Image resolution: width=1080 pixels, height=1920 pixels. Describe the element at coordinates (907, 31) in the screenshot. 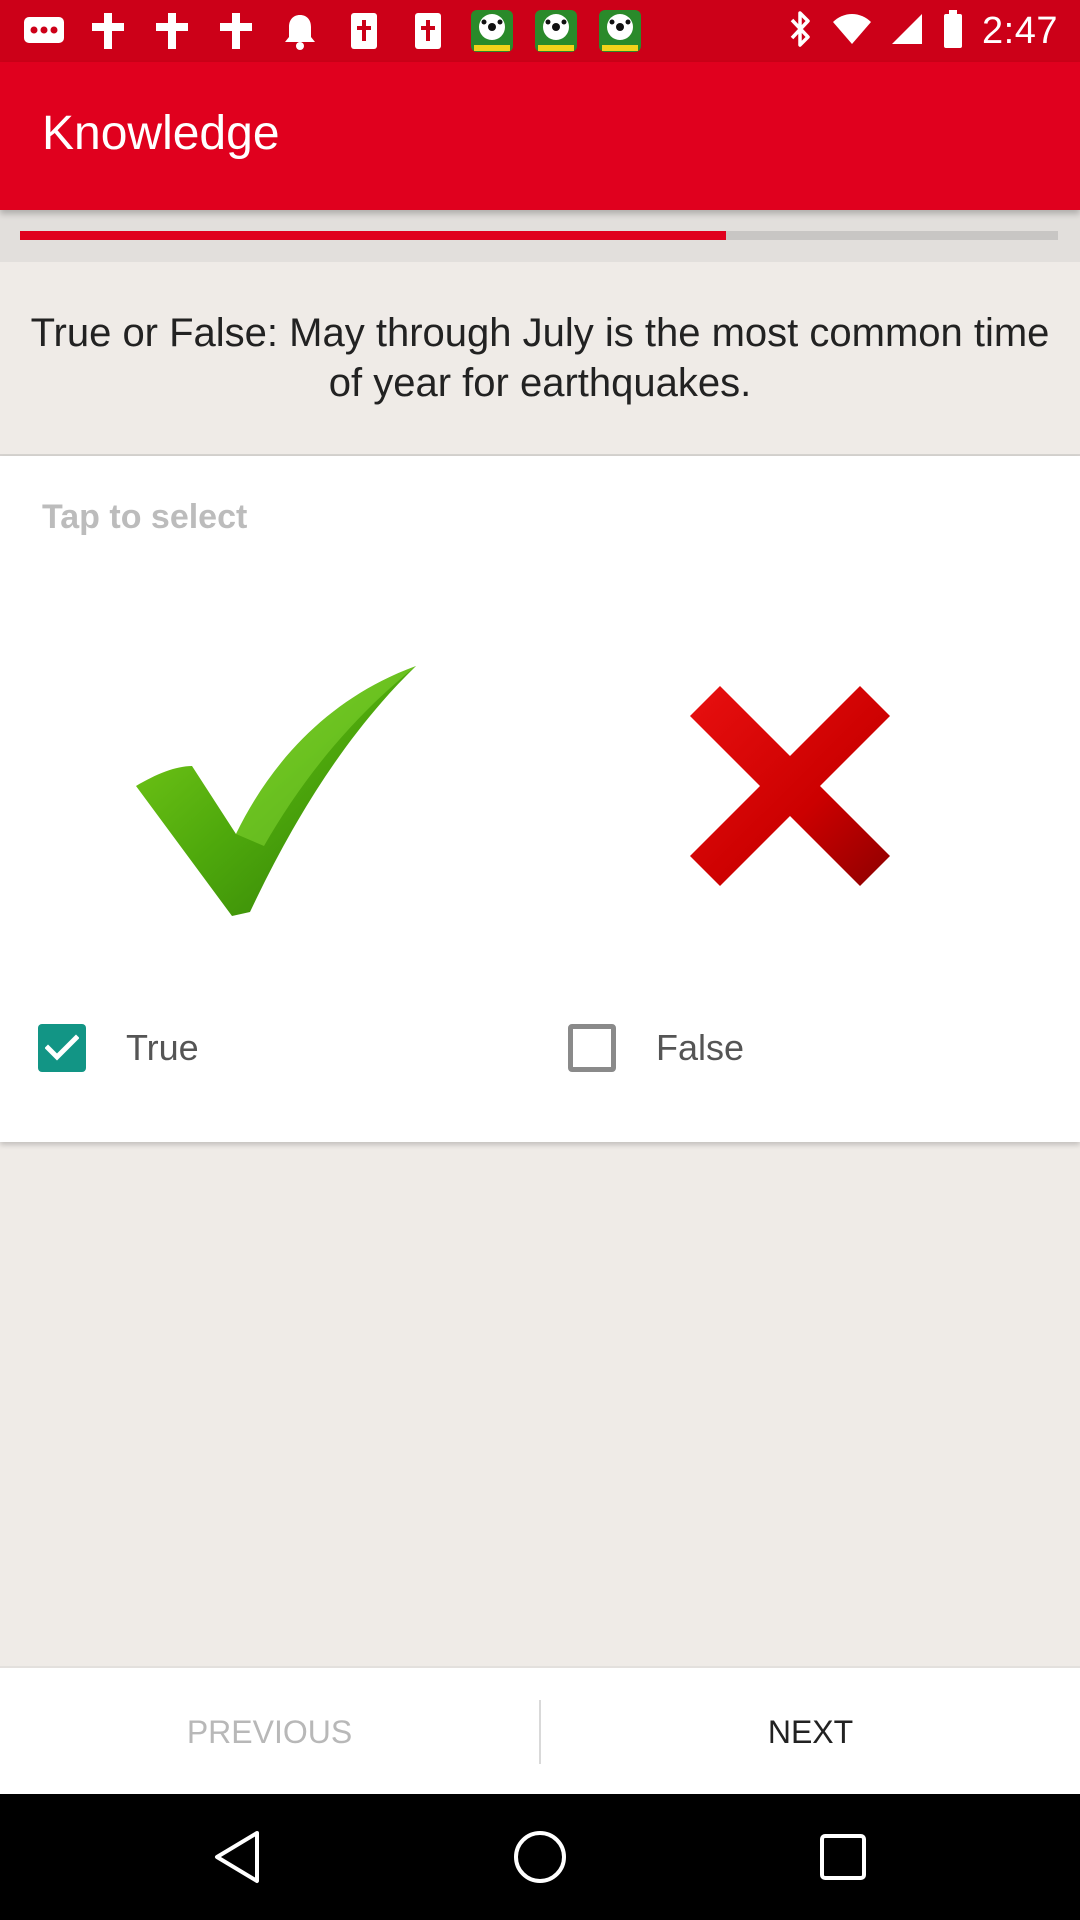

I see `cell-signal-icon` at that location.